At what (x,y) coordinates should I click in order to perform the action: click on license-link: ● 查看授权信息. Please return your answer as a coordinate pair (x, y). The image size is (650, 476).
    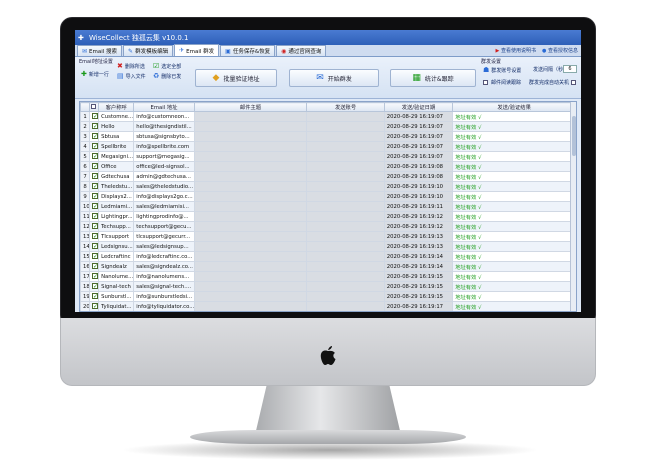
    Looking at the image, I should click on (560, 50).